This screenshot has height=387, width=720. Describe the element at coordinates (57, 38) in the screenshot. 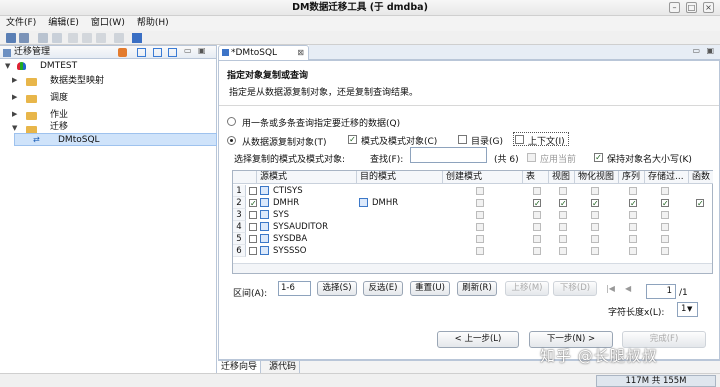

I see `redo-icon` at that location.